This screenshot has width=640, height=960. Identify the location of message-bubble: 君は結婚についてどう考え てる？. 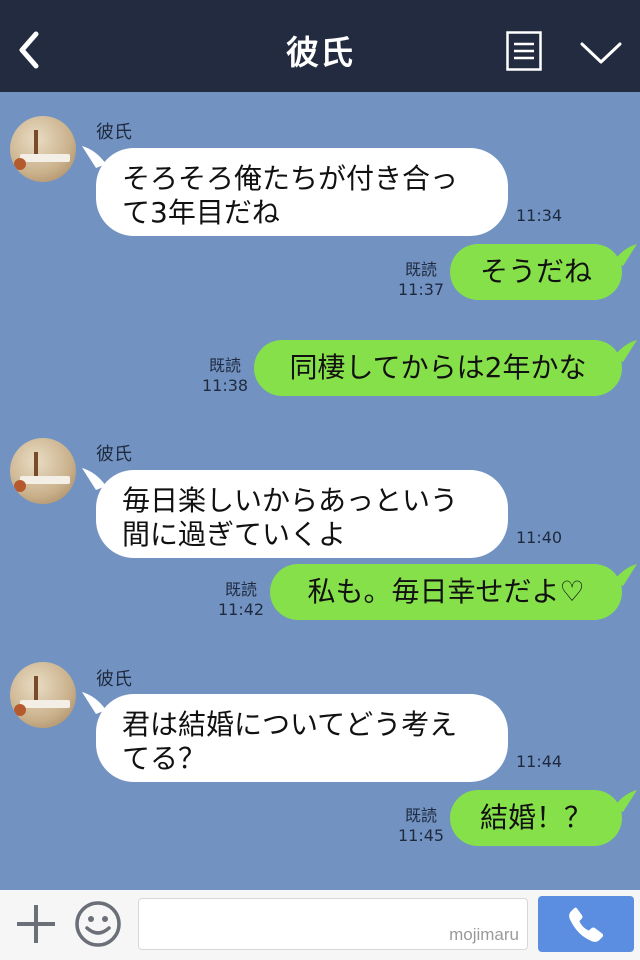
(302, 738).